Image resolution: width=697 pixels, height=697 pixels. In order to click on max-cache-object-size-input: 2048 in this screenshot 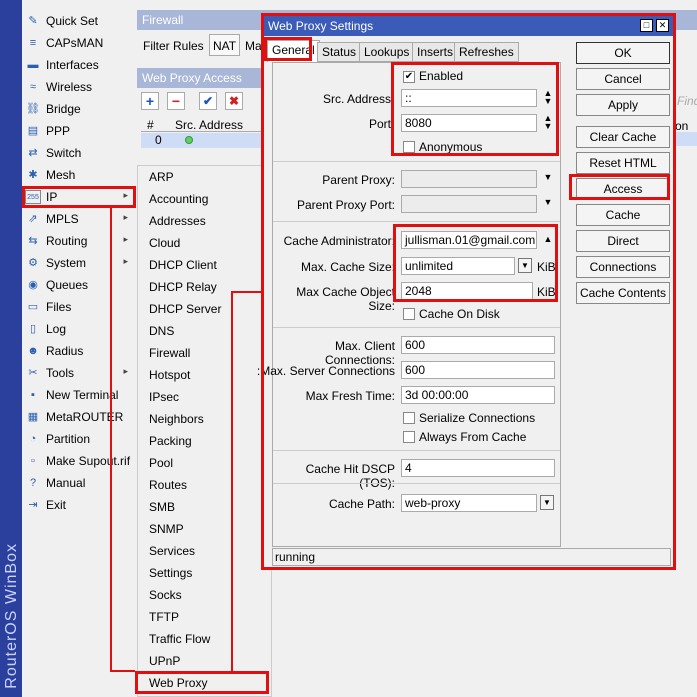, I will do `click(467, 291)`.